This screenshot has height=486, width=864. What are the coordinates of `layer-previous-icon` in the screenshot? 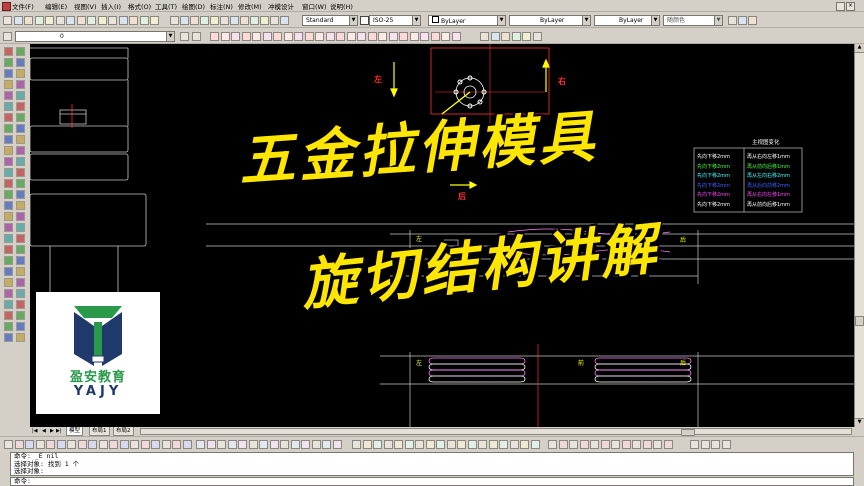 It's located at (184, 36).